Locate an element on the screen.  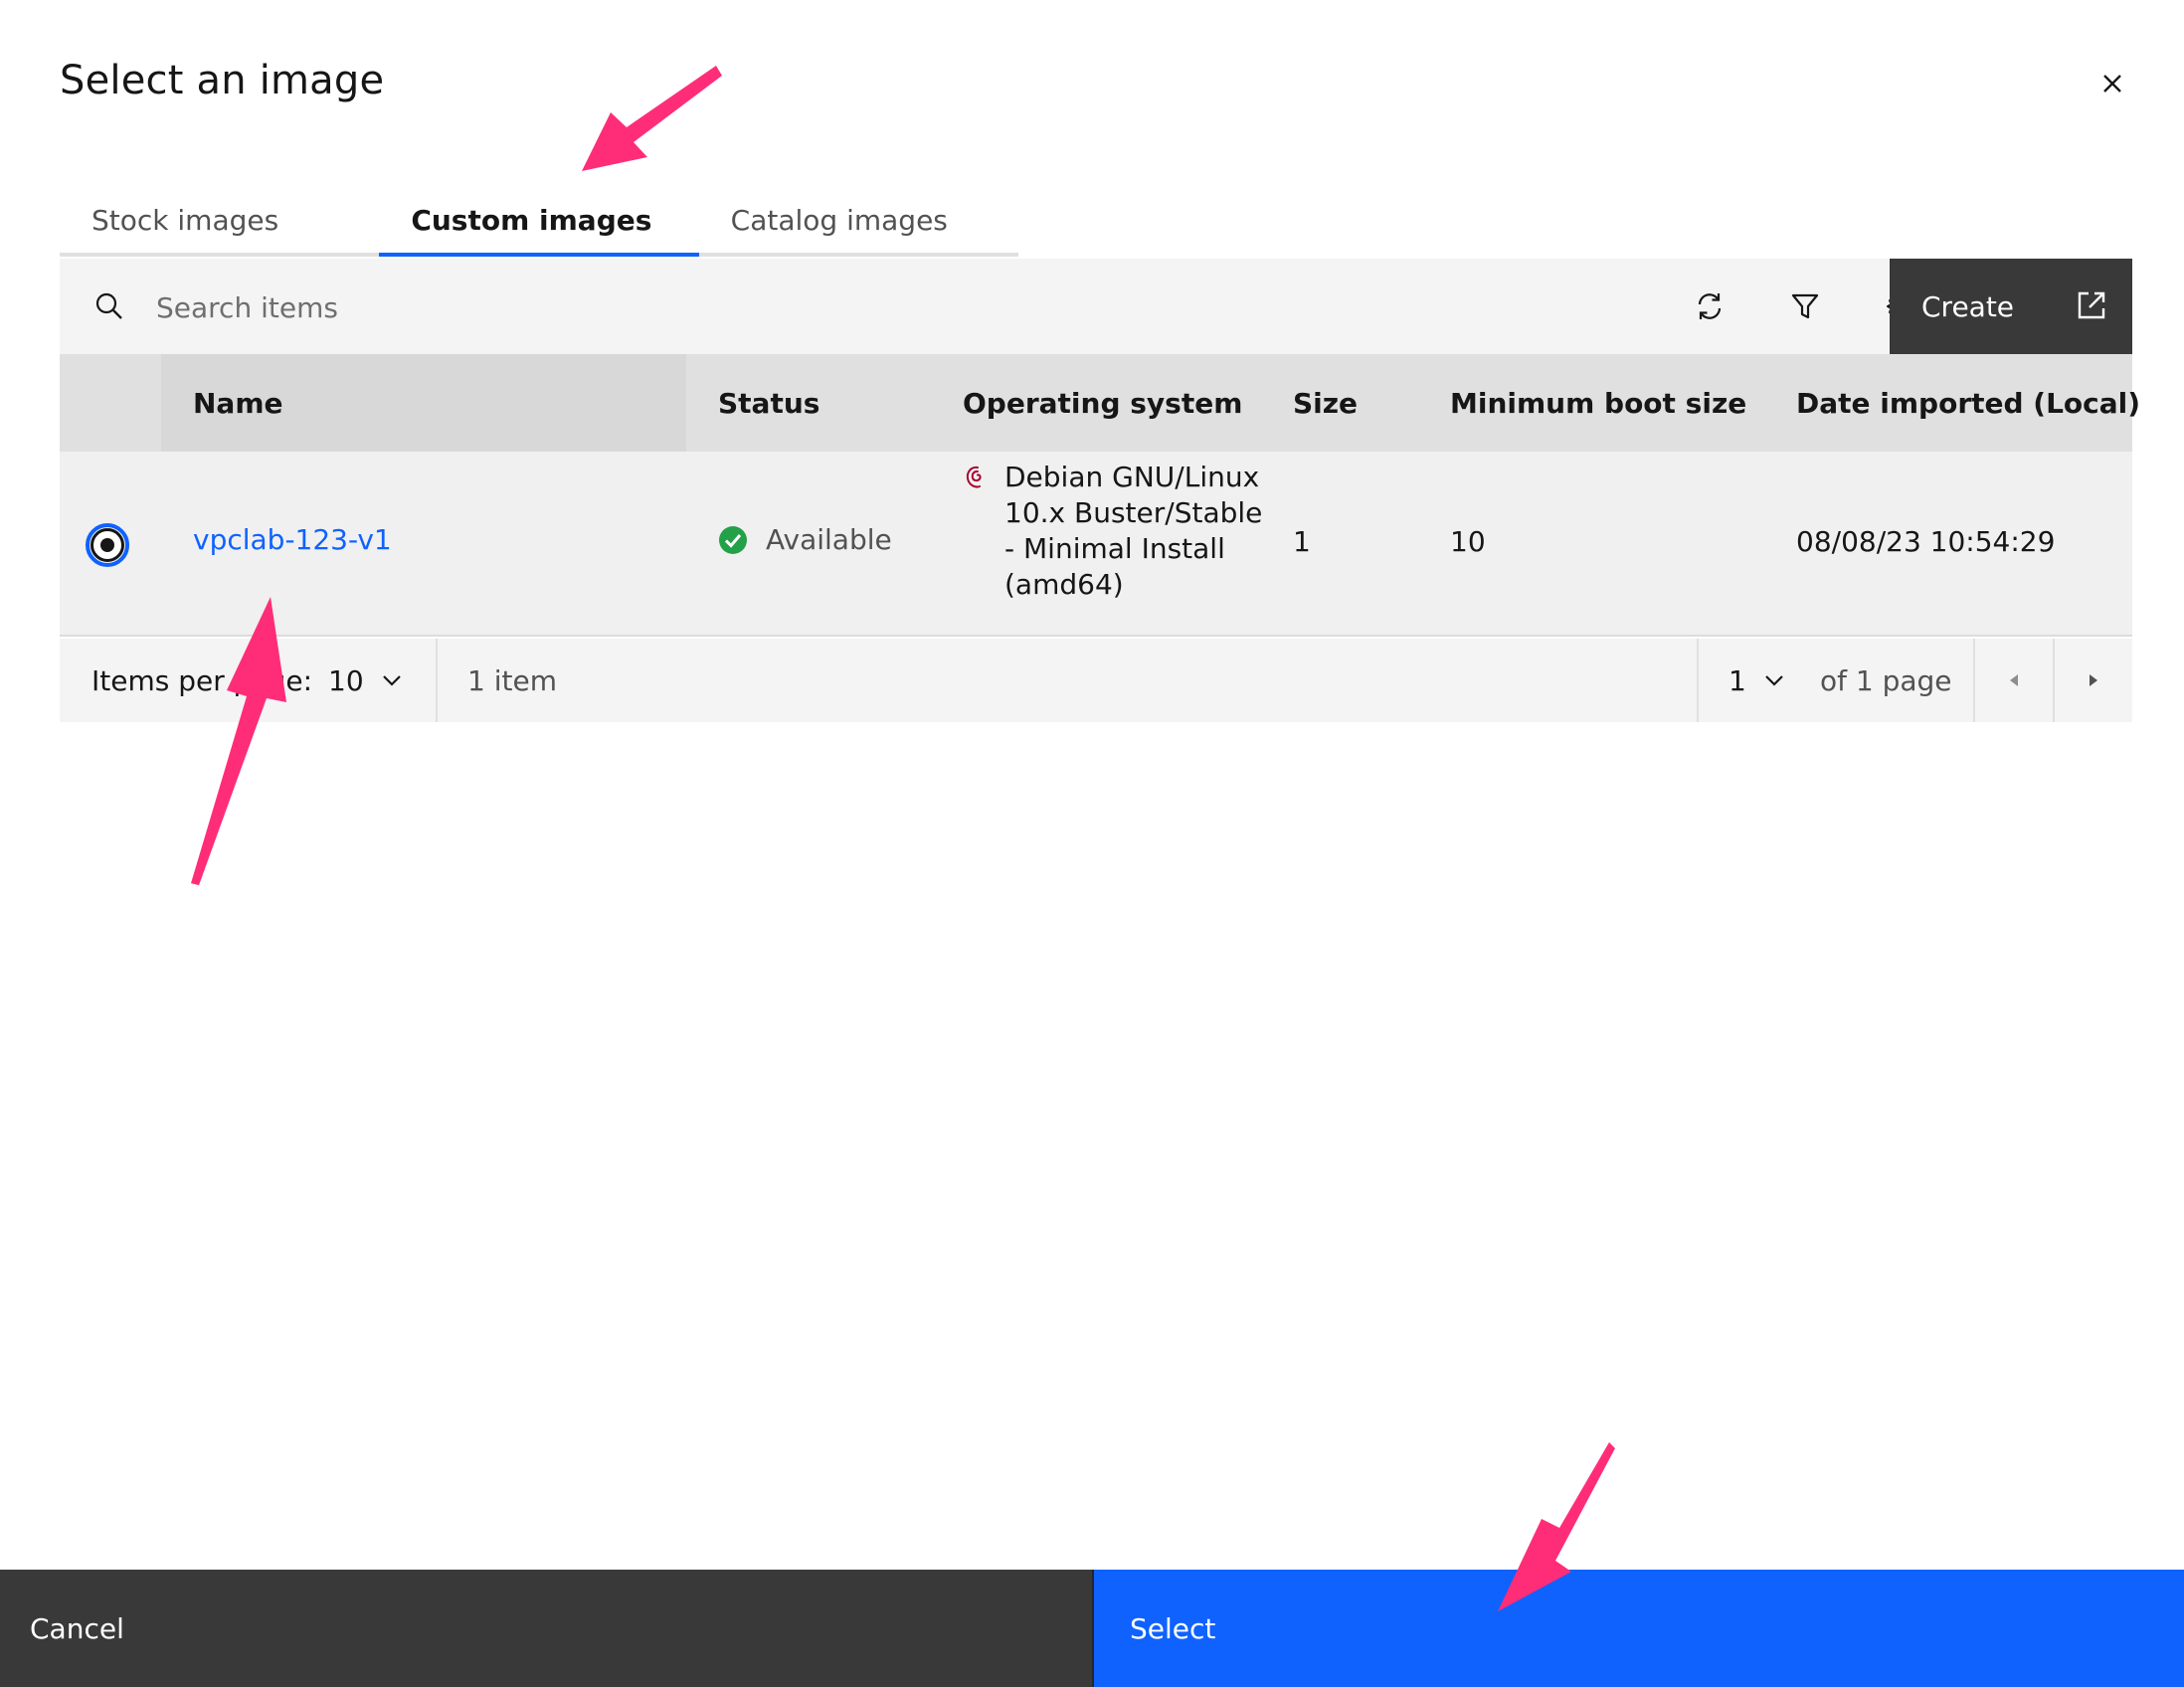
items-per-page-label: Items per page: is located at coordinates (202, 680).